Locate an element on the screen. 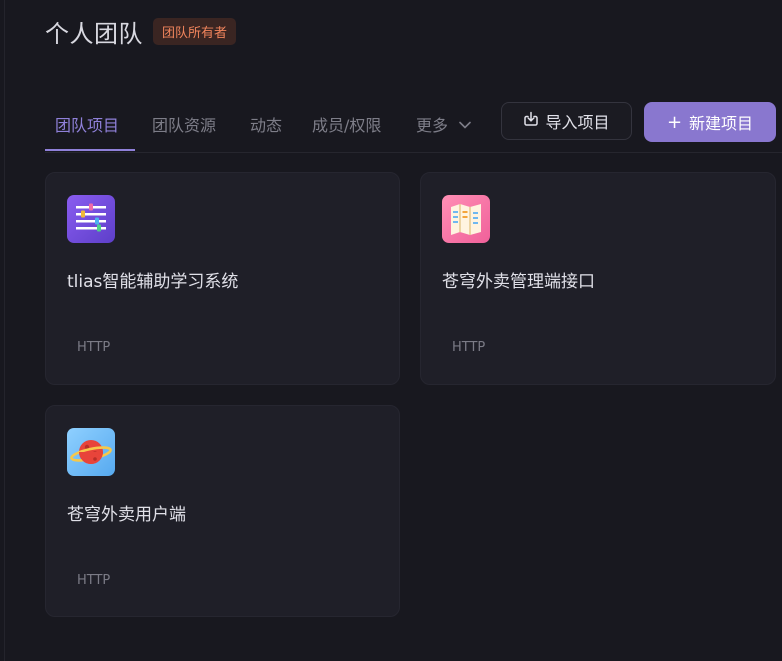 This screenshot has width=782, height=661. project-title: 苍穹外卖用户端 is located at coordinates (126, 515).